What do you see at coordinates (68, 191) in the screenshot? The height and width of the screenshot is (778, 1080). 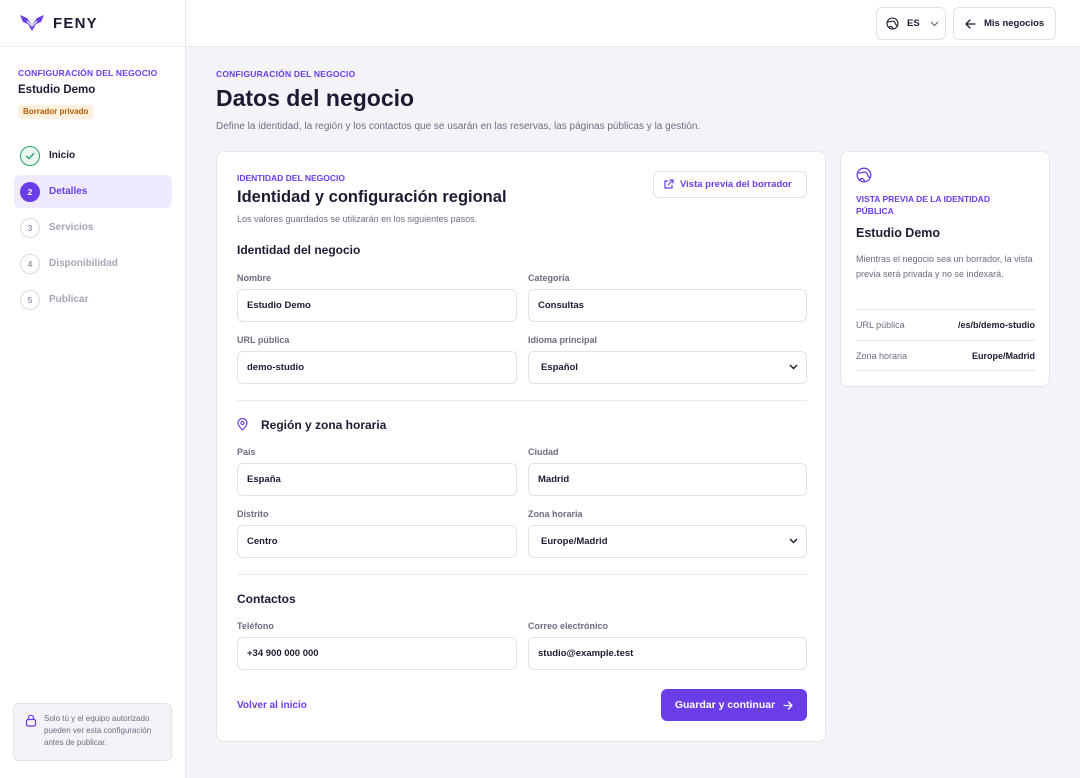 I see `step-label: Detalles` at bounding box center [68, 191].